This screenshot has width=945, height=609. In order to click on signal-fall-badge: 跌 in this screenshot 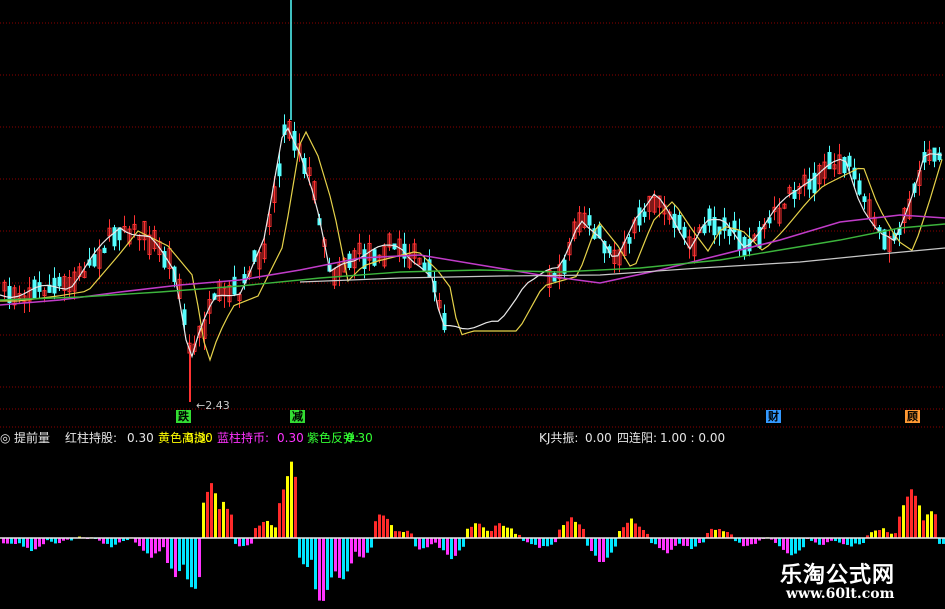, I will do `click(183, 416)`.